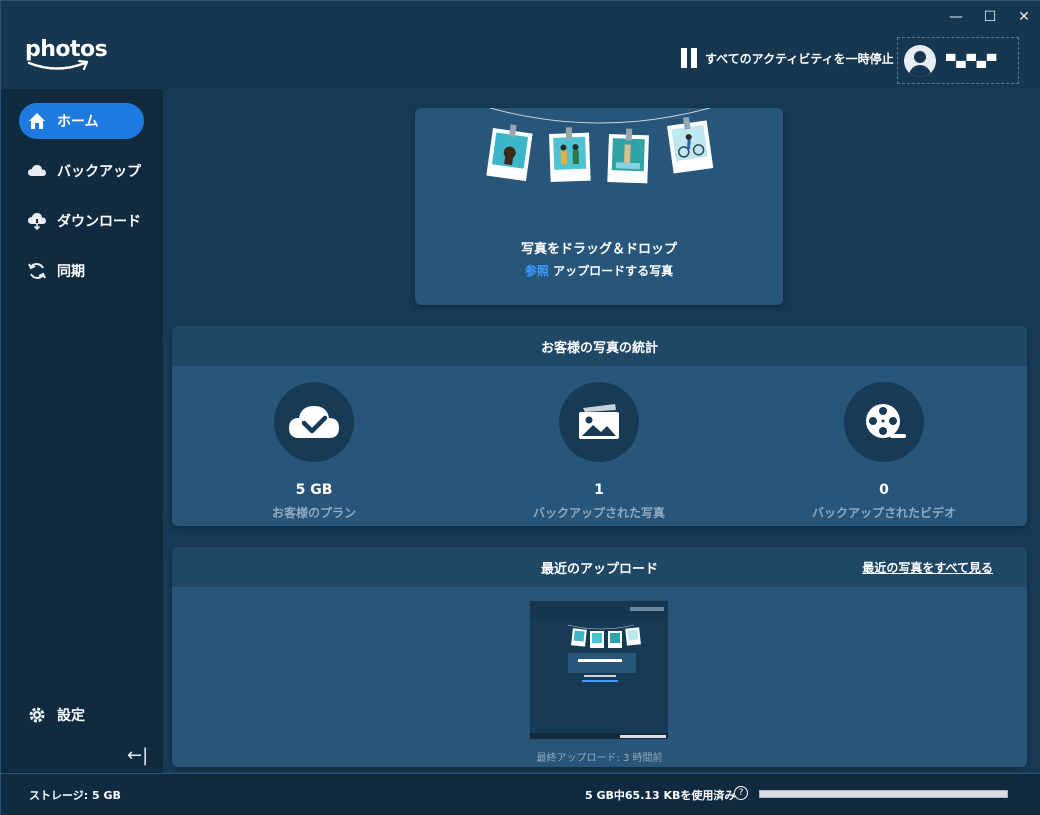 The image size is (1040, 815). Describe the element at coordinates (314, 490) in the screenshot. I see `stat-value: 5 GB` at that location.